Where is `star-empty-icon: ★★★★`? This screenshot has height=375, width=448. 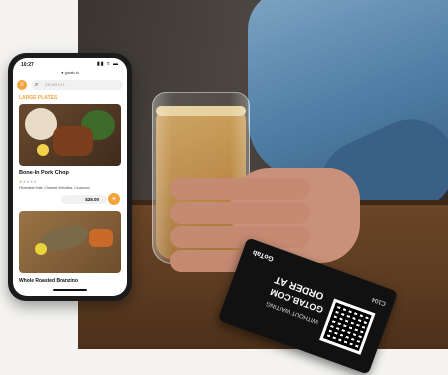
star-empty-icon: ★★★★ is located at coordinates (29, 181).